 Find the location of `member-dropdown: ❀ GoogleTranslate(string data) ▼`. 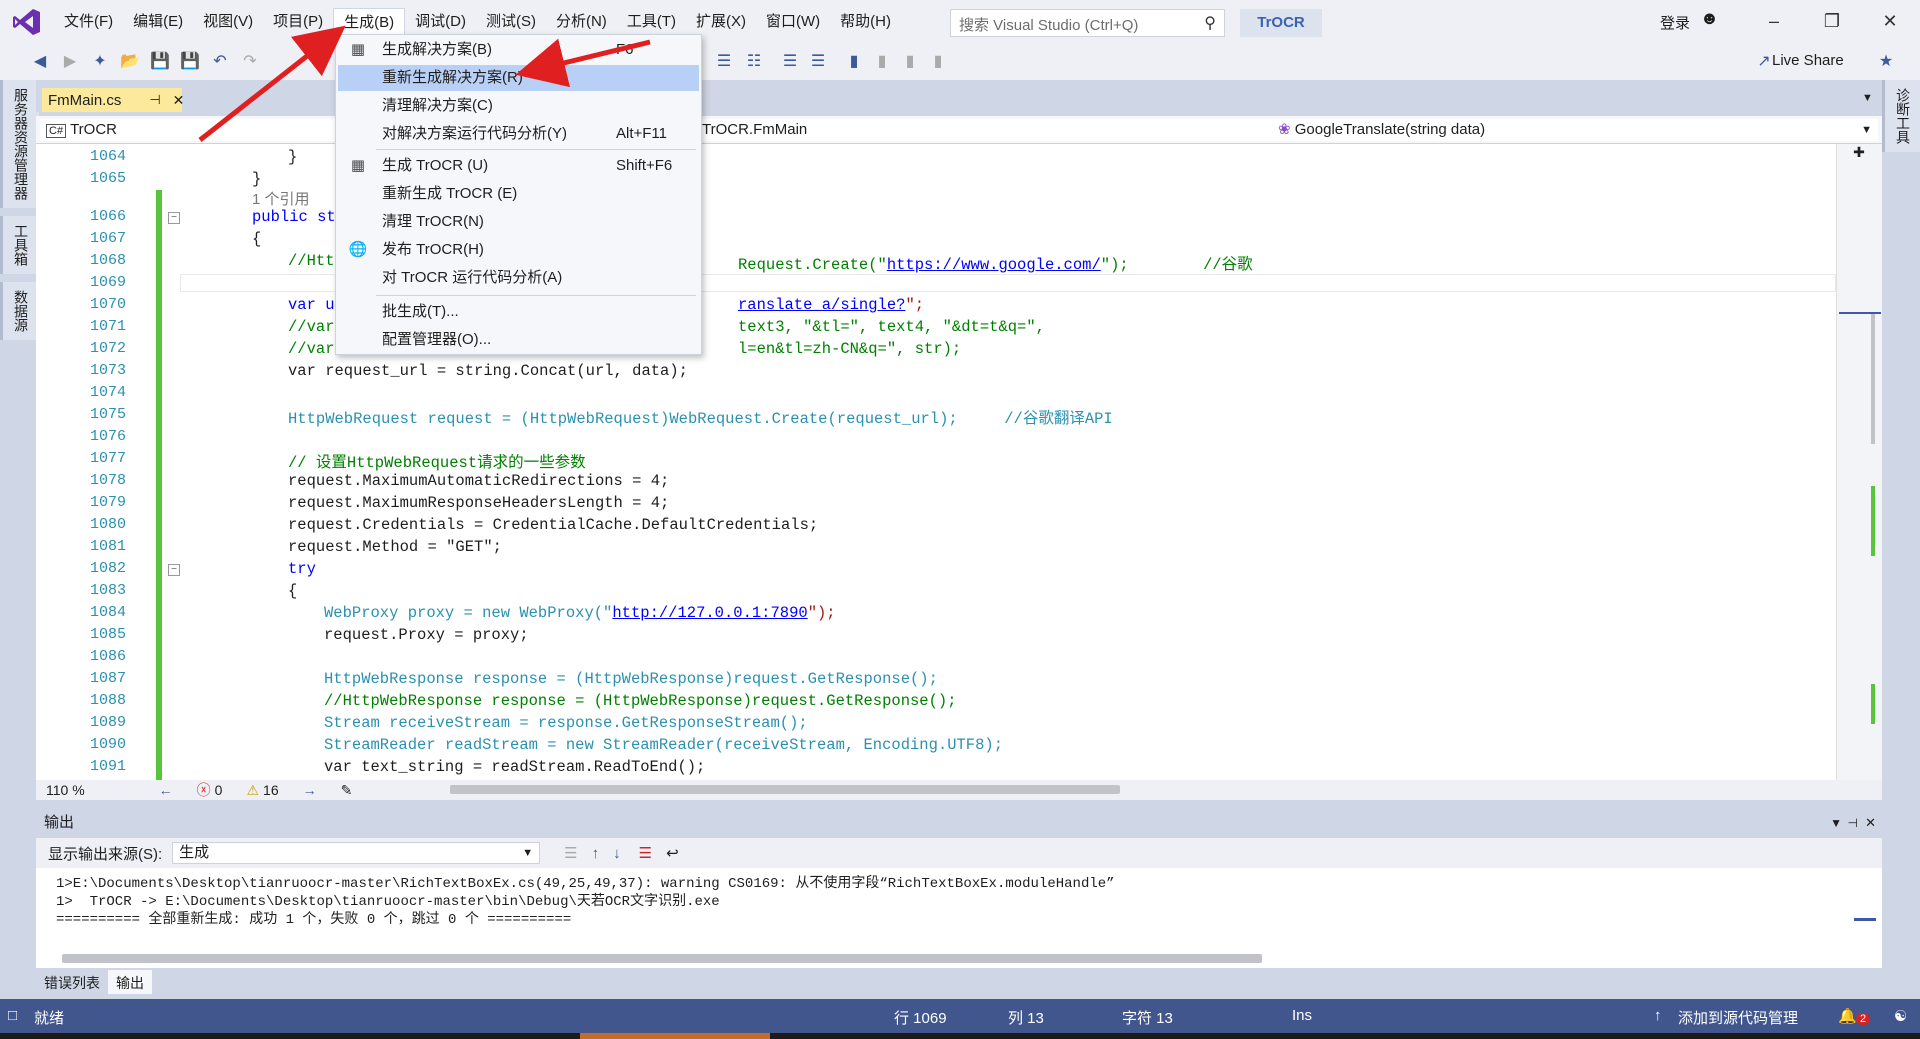

member-dropdown: ❀ GoogleTranslate(string data) ▼ is located at coordinates (1575, 130).